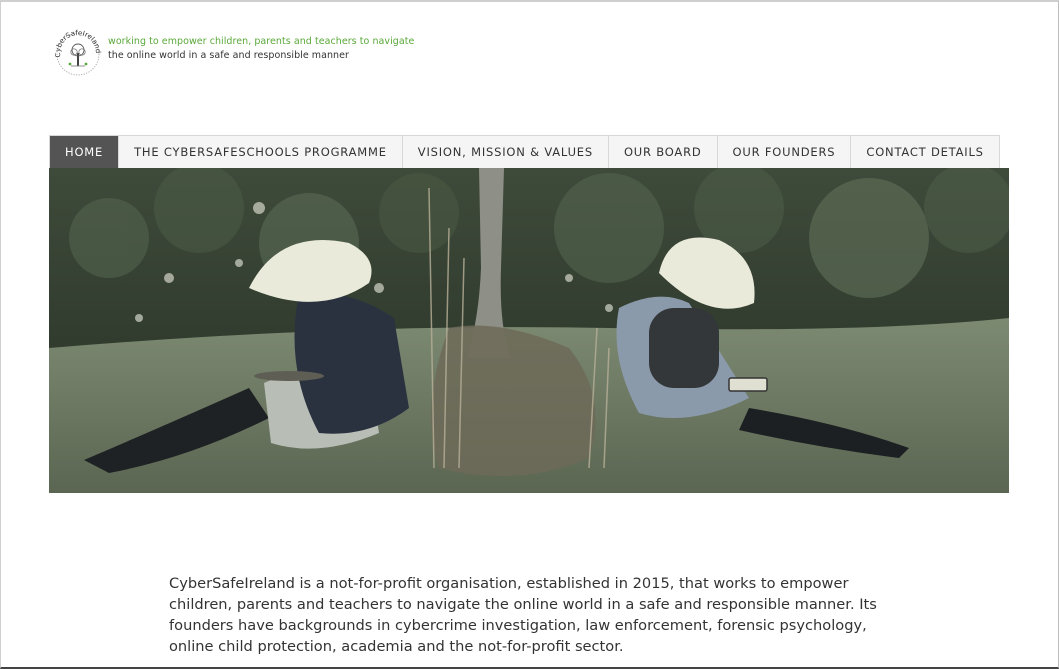  I want to click on nav-item-contact-details: CONTACT DETAILS, so click(925, 152).